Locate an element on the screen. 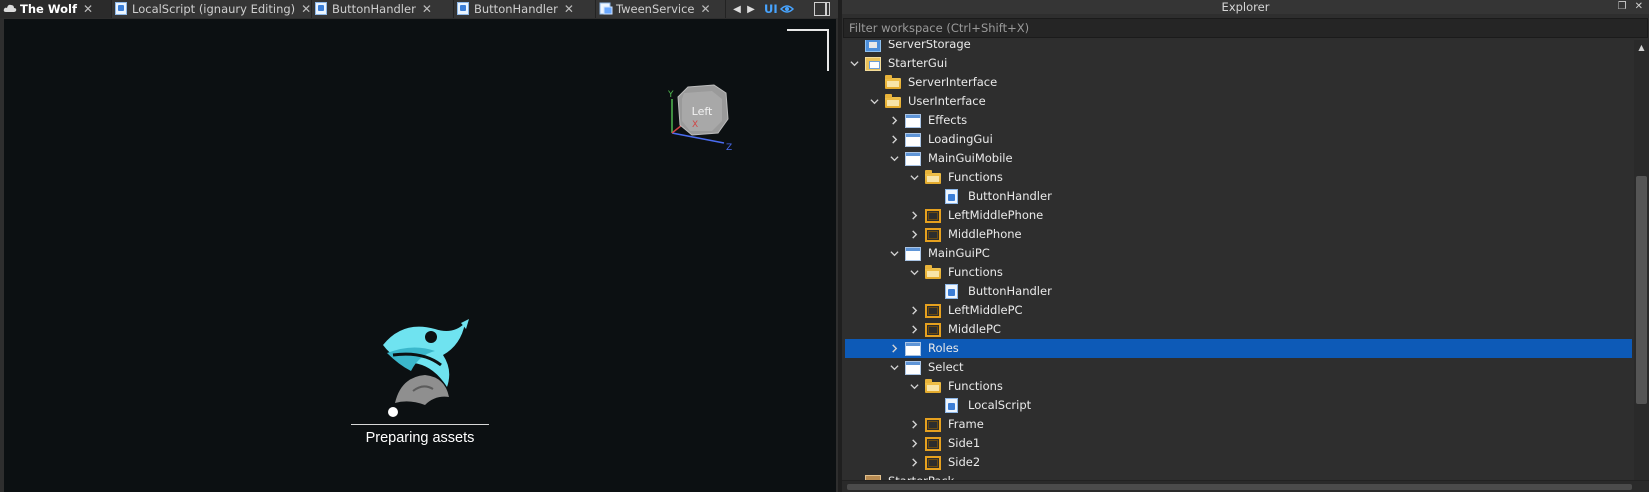  explorer-item-side1: Side1 is located at coordinates (1238, 443).